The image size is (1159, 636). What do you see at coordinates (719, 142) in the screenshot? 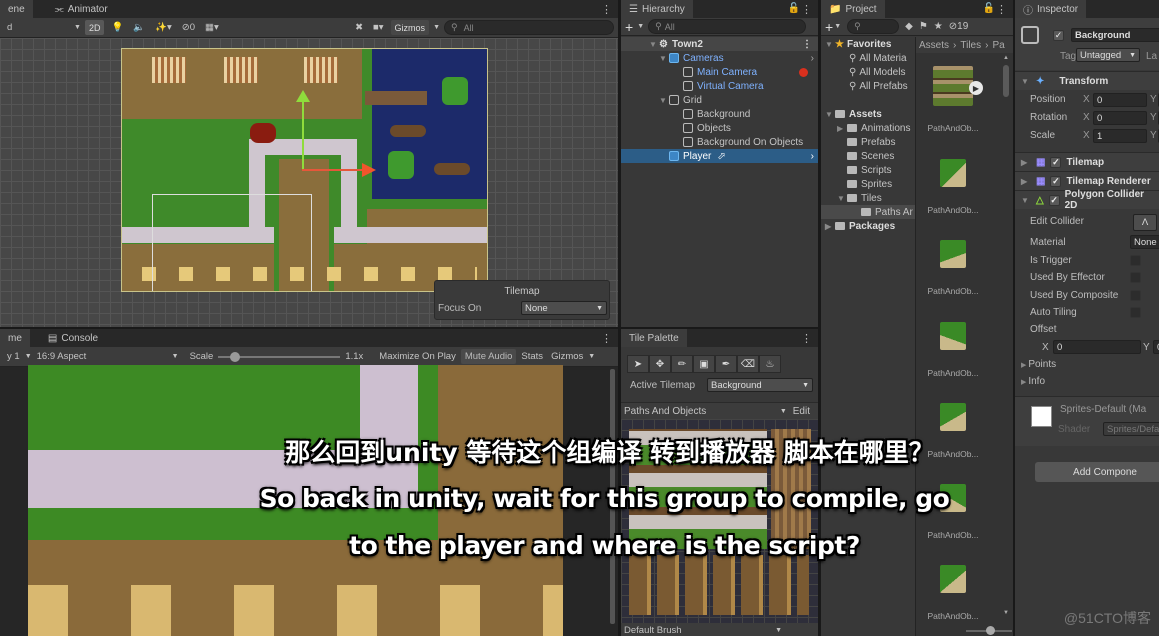
I see `hierarchy-item-background-on-objects: Background On Objects` at bounding box center [719, 142].